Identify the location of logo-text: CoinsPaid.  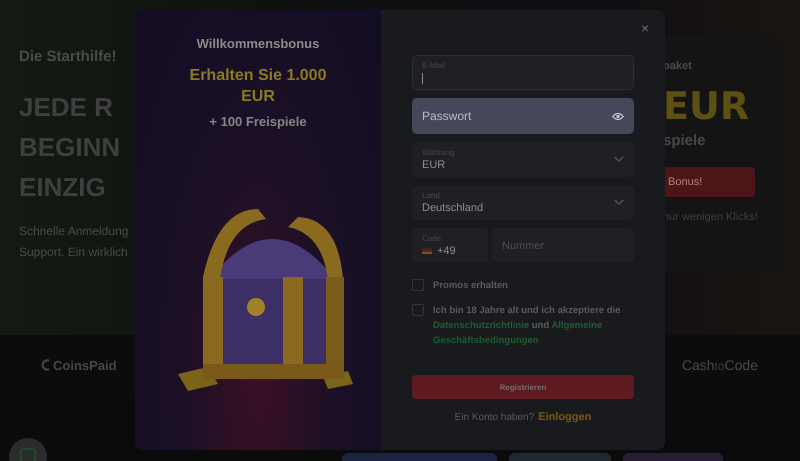
(85, 365).